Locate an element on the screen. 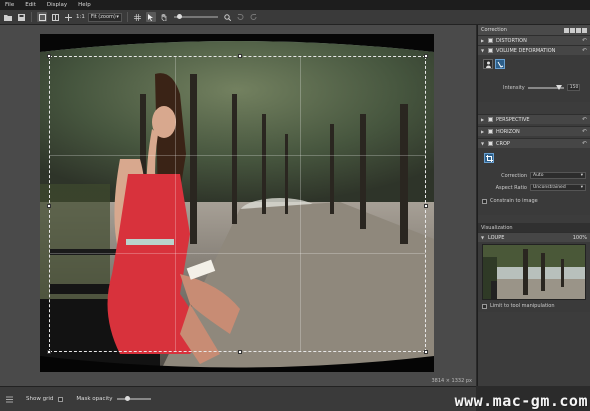 The image size is (590, 411). section-volume-deformation: ▼ VOLUME DEFORMATION ↶ is located at coordinates (534, 50).